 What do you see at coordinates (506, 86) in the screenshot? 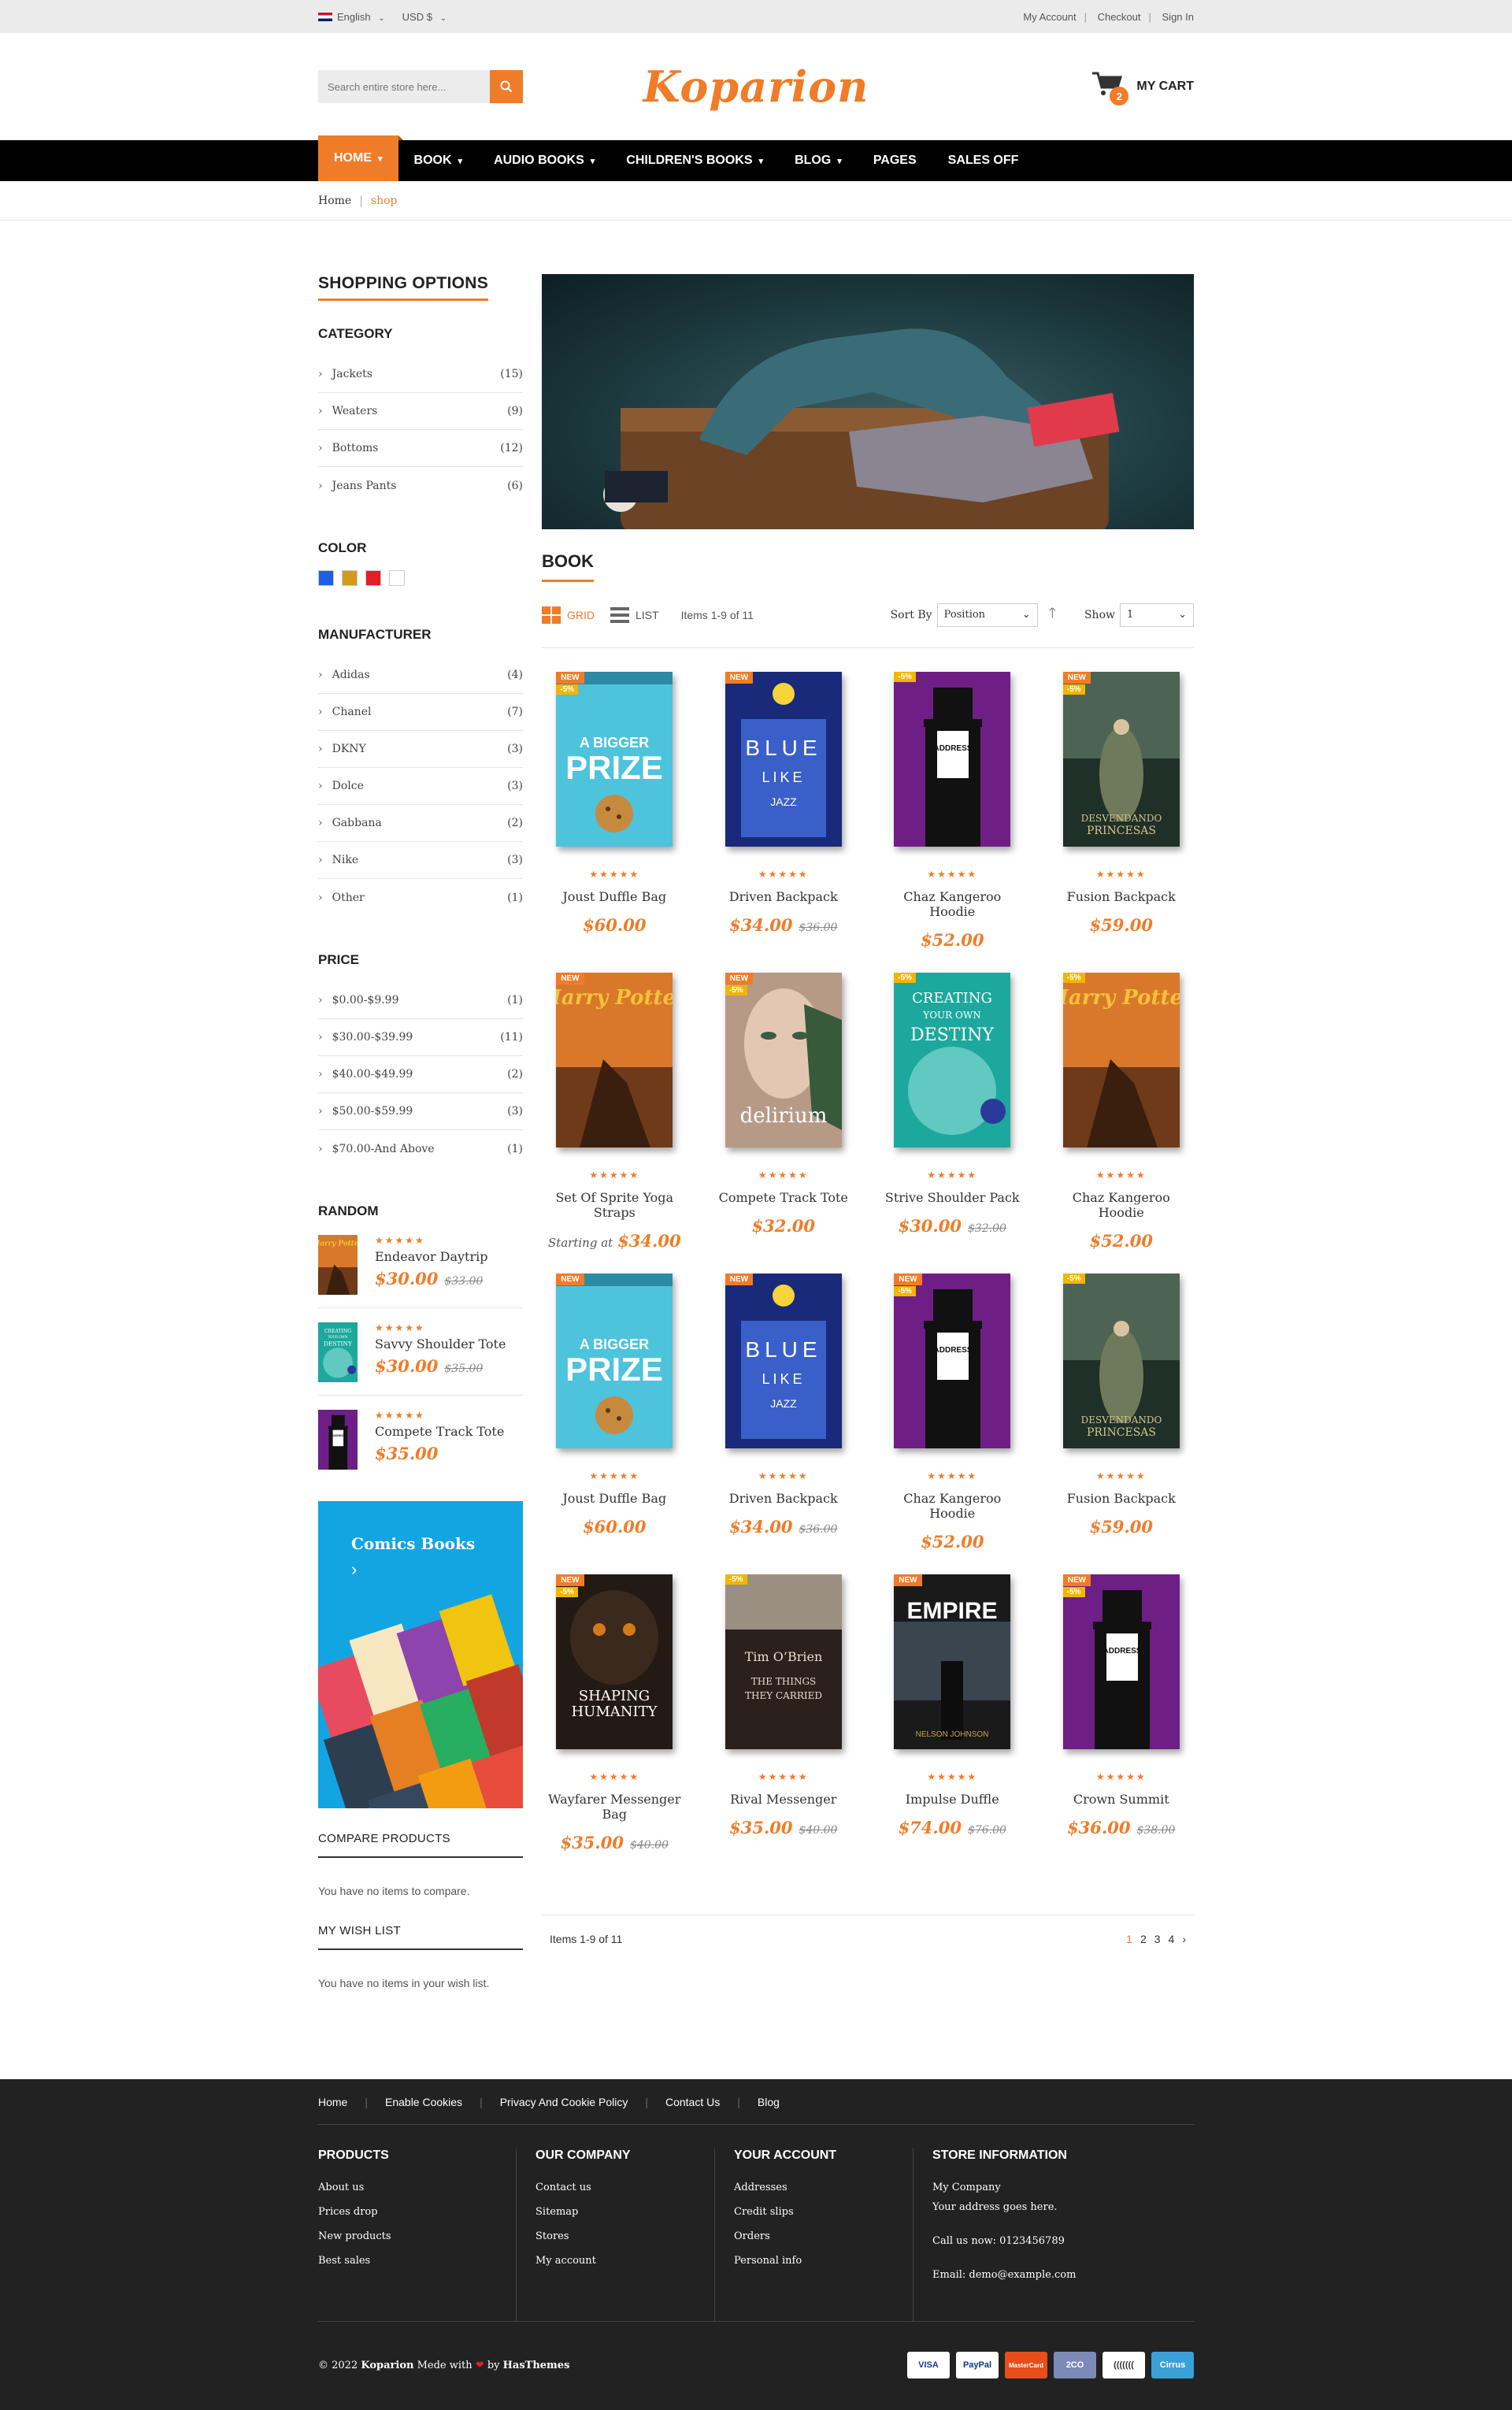
I see `search-button` at bounding box center [506, 86].